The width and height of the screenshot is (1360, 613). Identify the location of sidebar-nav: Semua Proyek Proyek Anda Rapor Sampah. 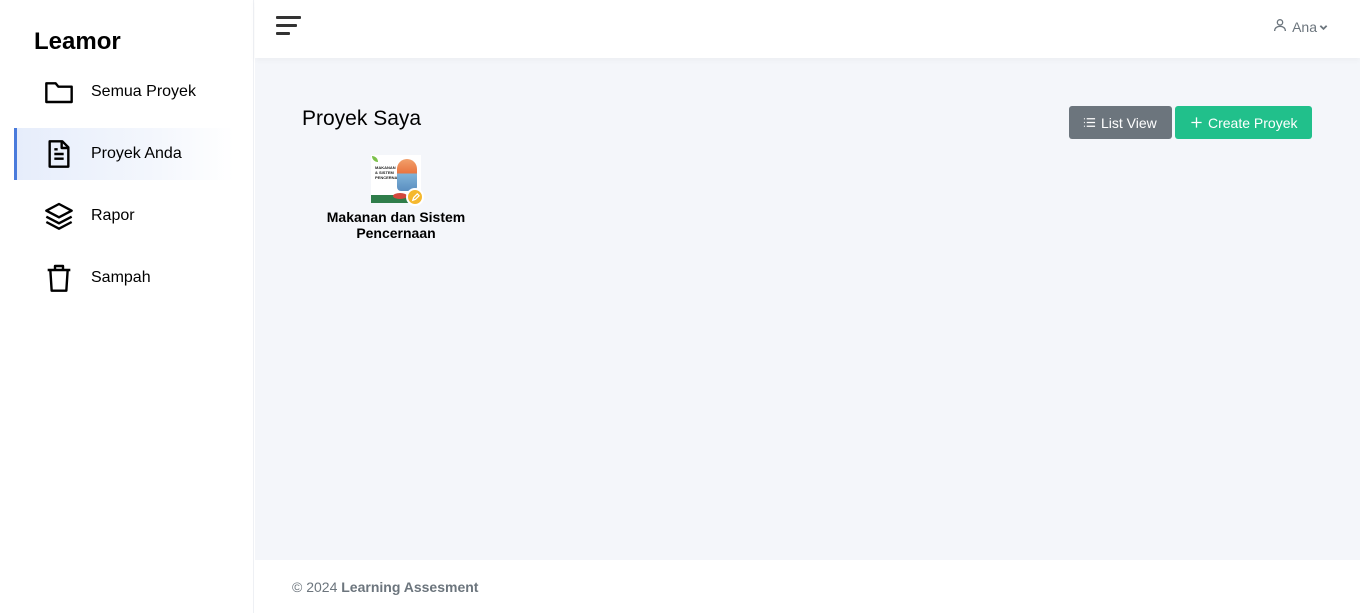
(124, 190).